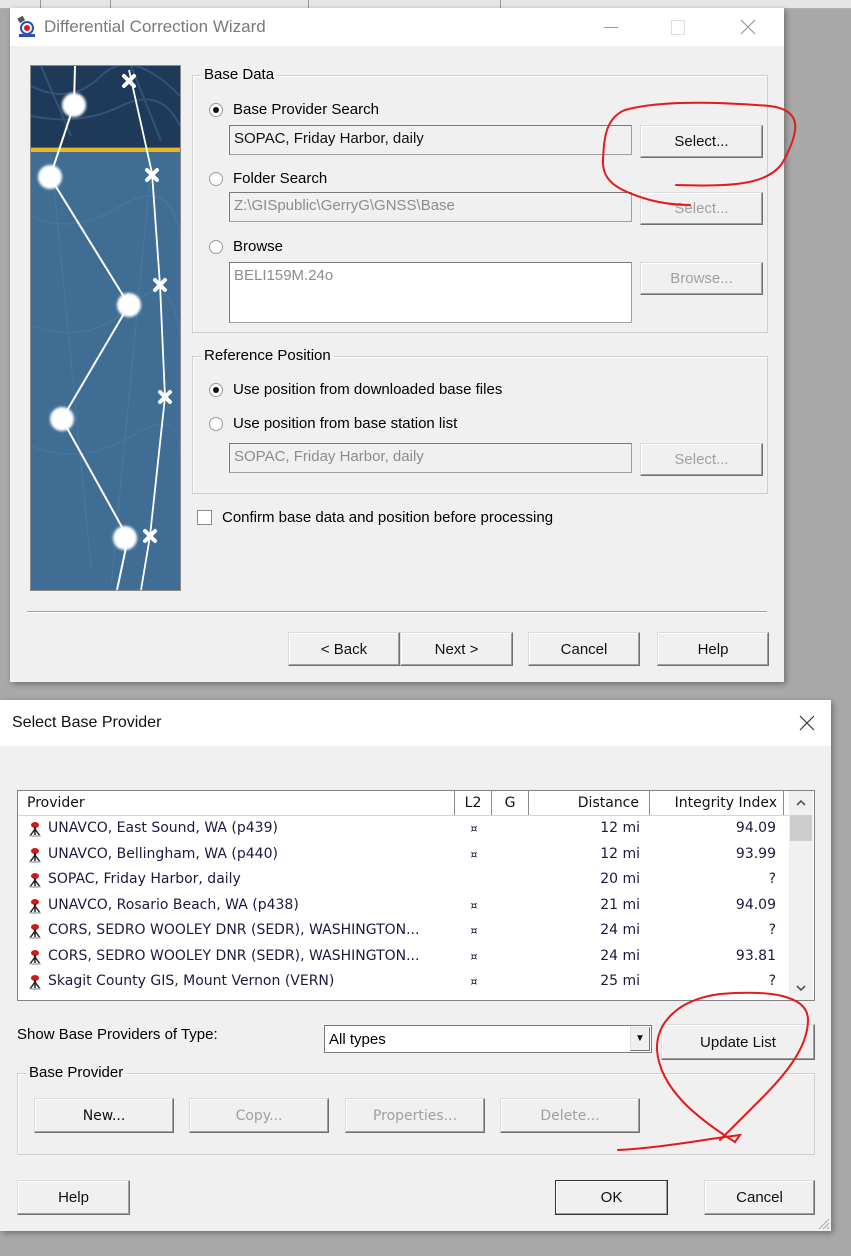 This screenshot has height=1256, width=851. I want to click on back-button: < Back, so click(344, 649).